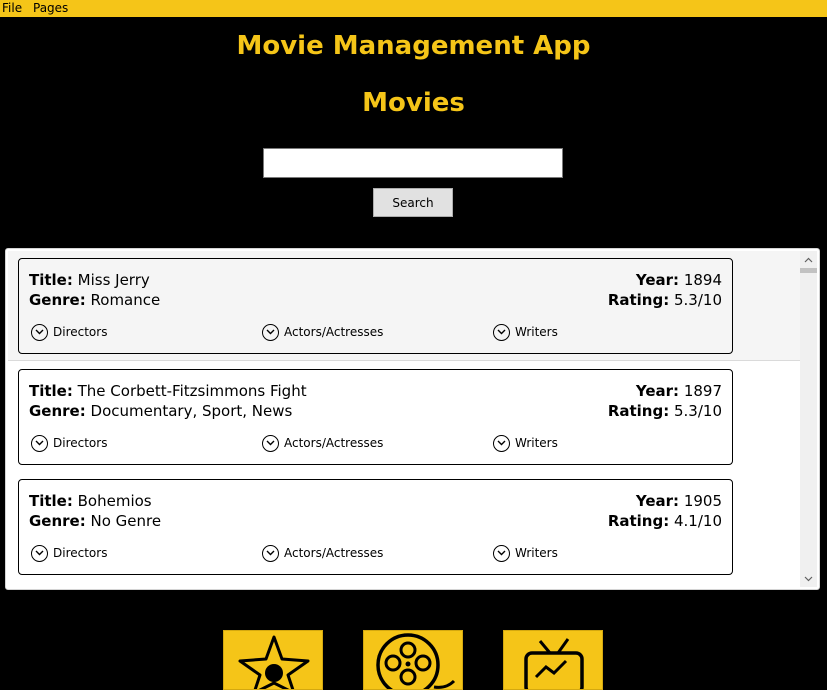  Describe the element at coordinates (678, 501) in the screenshot. I see `movie-year: Year: 1905` at that location.